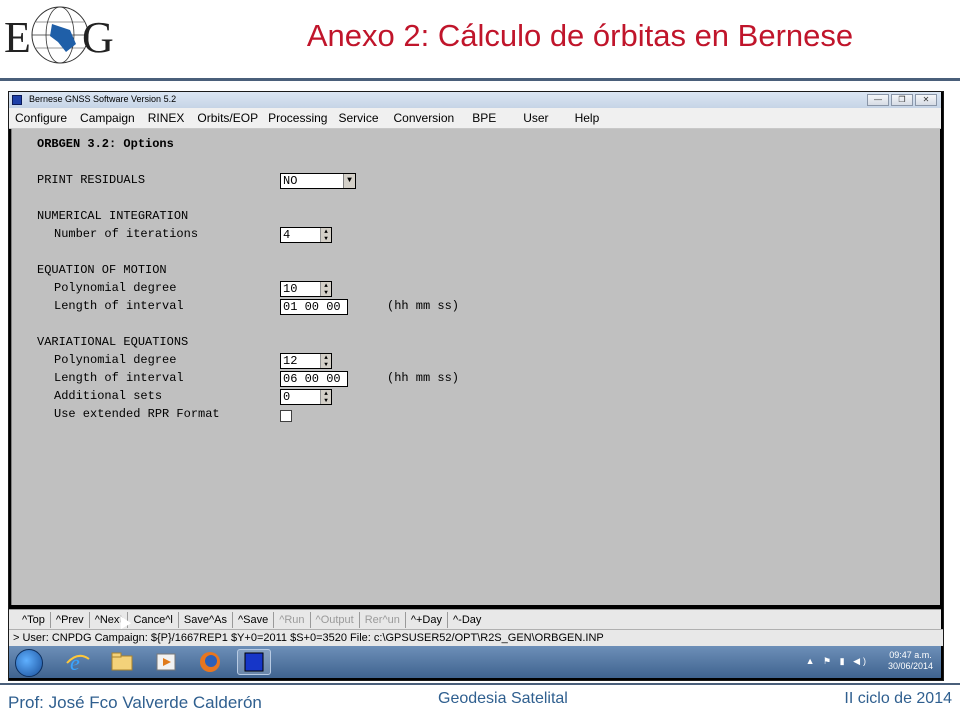 The height and width of the screenshot is (720, 960). I want to click on menu-processing: Processing, so click(297, 118).